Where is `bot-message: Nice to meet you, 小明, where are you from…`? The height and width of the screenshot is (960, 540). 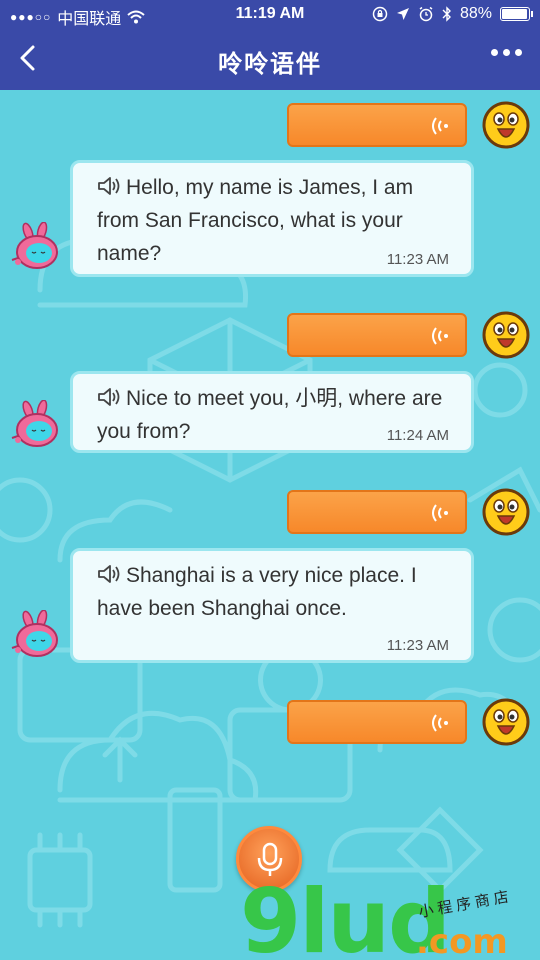 bot-message: Nice to meet you, 小明, where are you from… is located at coordinates (272, 412).